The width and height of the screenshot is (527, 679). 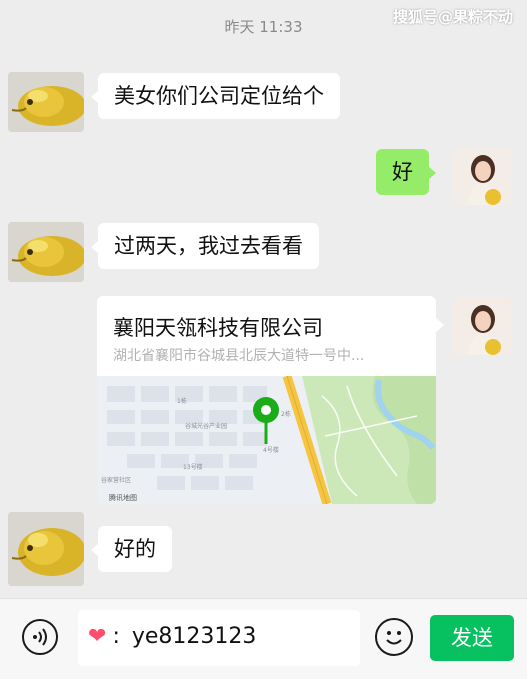 I want to click on map-label: 13号楼, so click(x=193, y=467).